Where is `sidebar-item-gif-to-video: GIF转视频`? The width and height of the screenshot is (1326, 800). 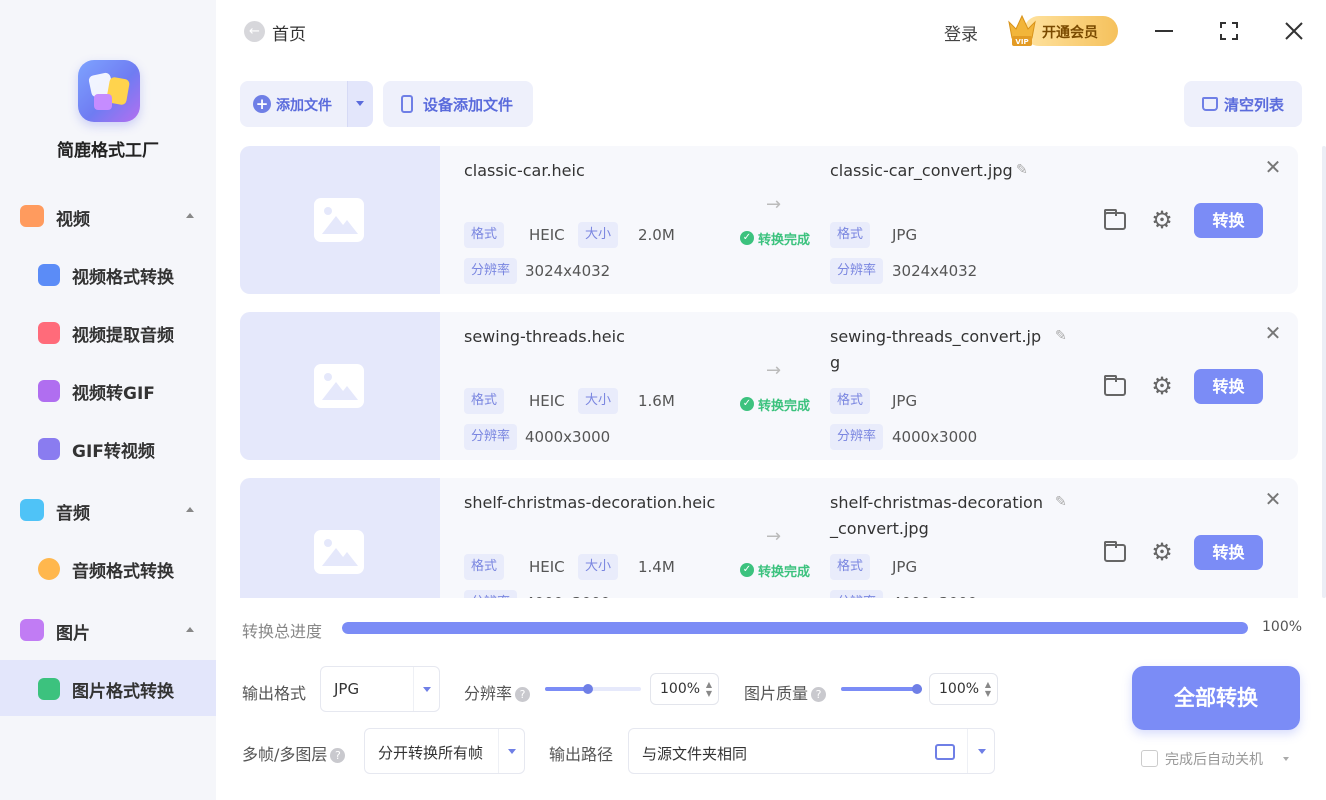 sidebar-item-gif-to-video: GIF转视频 is located at coordinates (108, 448).